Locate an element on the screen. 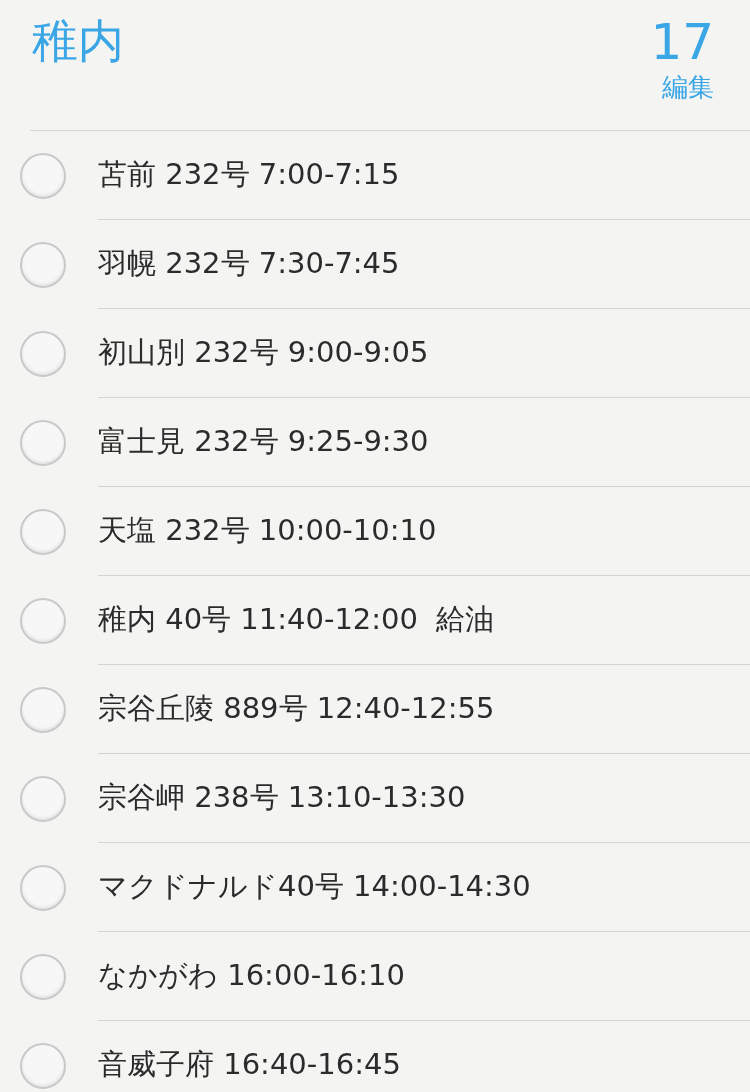 Image resolution: width=750 pixels, height=1092 pixels. list-title: 稚内 is located at coordinates (78, 41).